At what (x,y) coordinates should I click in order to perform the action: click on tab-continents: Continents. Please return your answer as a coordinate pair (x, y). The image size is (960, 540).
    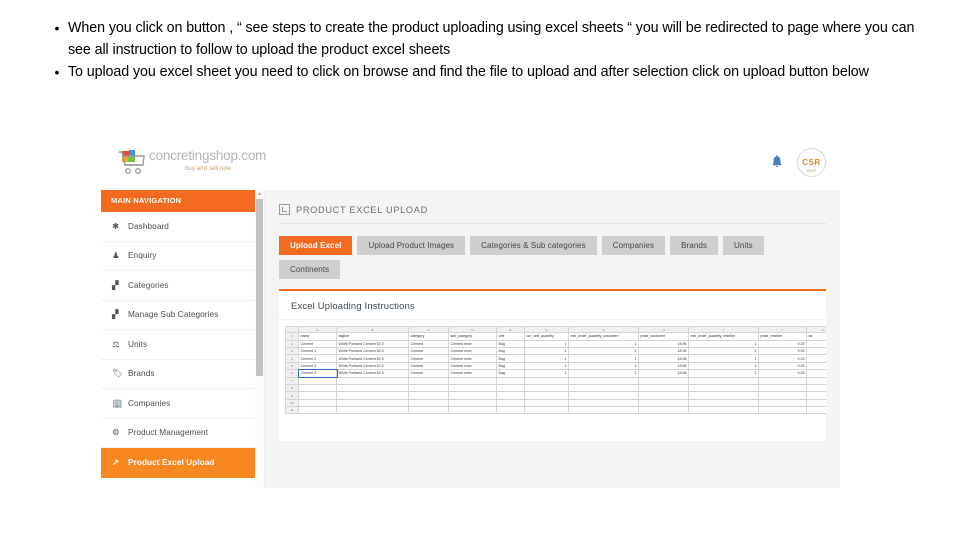
    Looking at the image, I should click on (310, 269).